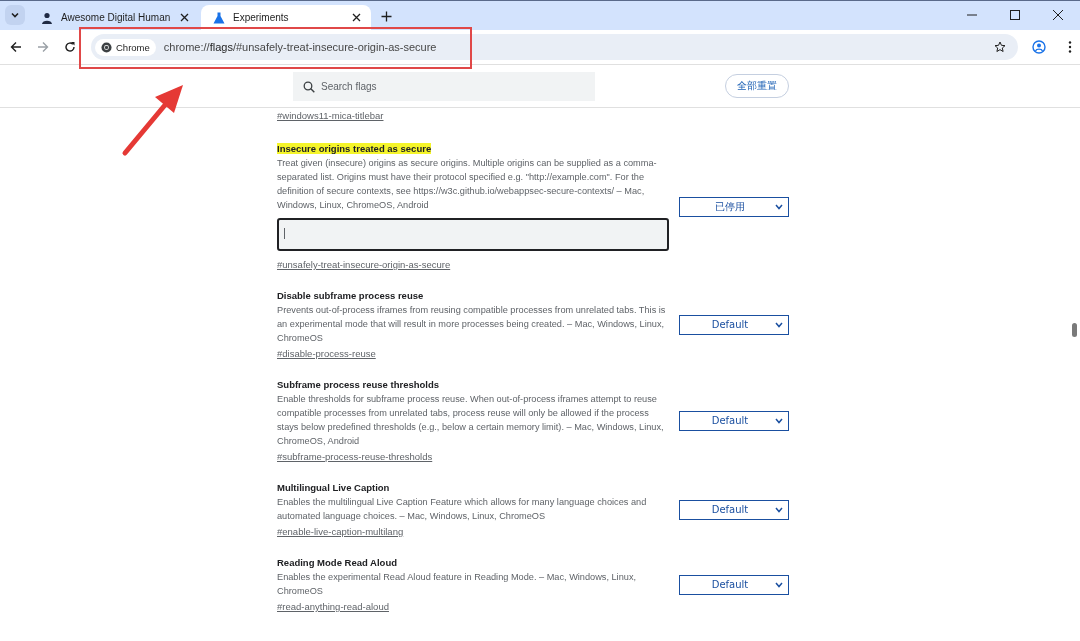 The height and width of the screenshot is (641, 1080). Describe the element at coordinates (467, 184) in the screenshot. I see `flag-description: Treat given (insecure) origins as secure origins. Multiple origins can be supplied as a comma-separated list. Origins must have their protocol specified e.g. "http://example.com". For the definition of secure contexts, see https://w3c.github.io/webappsec-secure-contexts/ – Mac, Windows, Linux, ChromeOS, Android` at that location.